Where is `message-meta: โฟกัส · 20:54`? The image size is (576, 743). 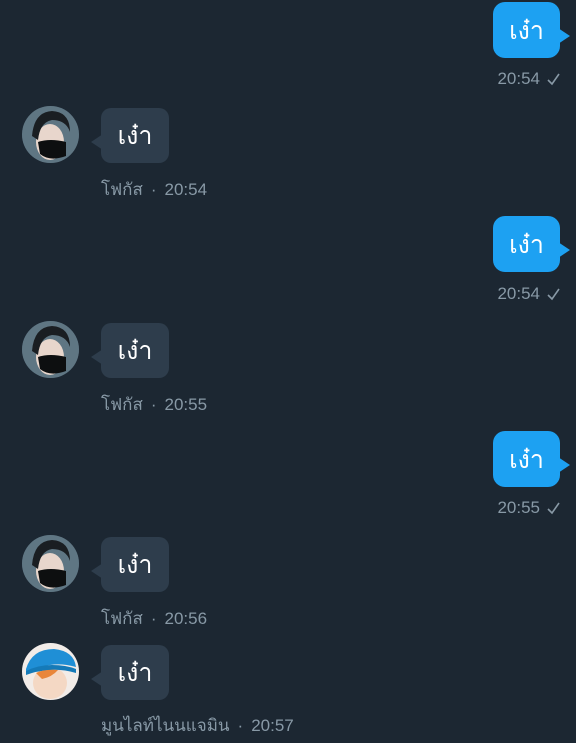 message-meta: โฟกัส · 20:54 is located at coordinates (154, 189).